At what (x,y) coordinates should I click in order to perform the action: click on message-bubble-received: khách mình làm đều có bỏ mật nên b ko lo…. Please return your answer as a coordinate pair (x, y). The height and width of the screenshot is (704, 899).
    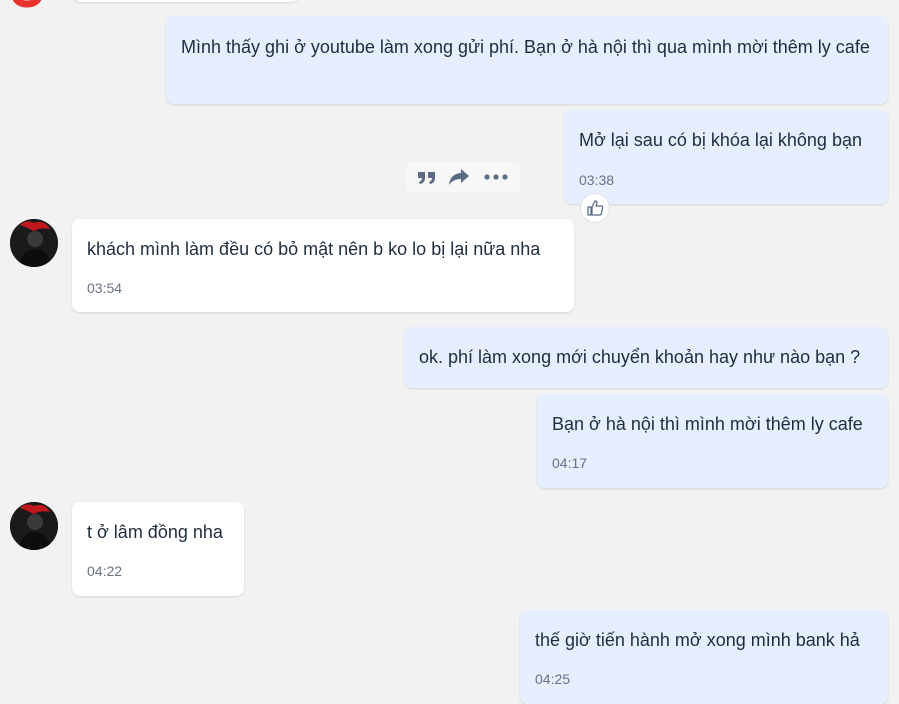
    Looking at the image, I should click on (323, 265).